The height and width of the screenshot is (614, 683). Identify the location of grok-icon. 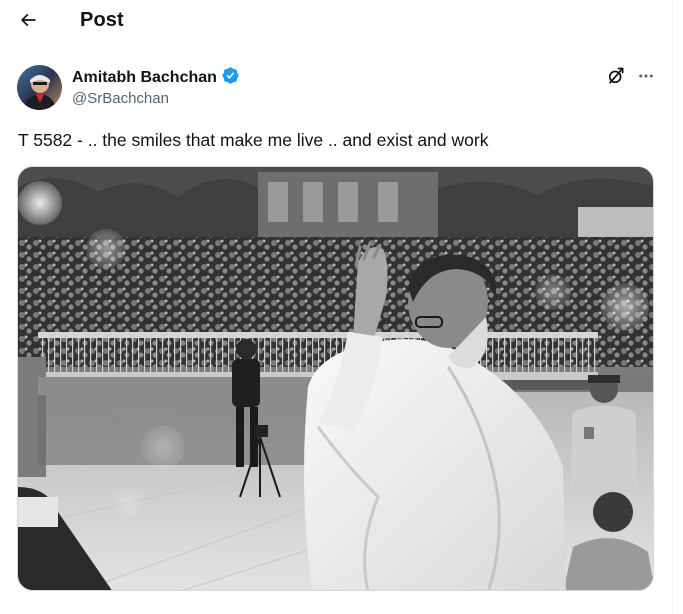
(616, 78).